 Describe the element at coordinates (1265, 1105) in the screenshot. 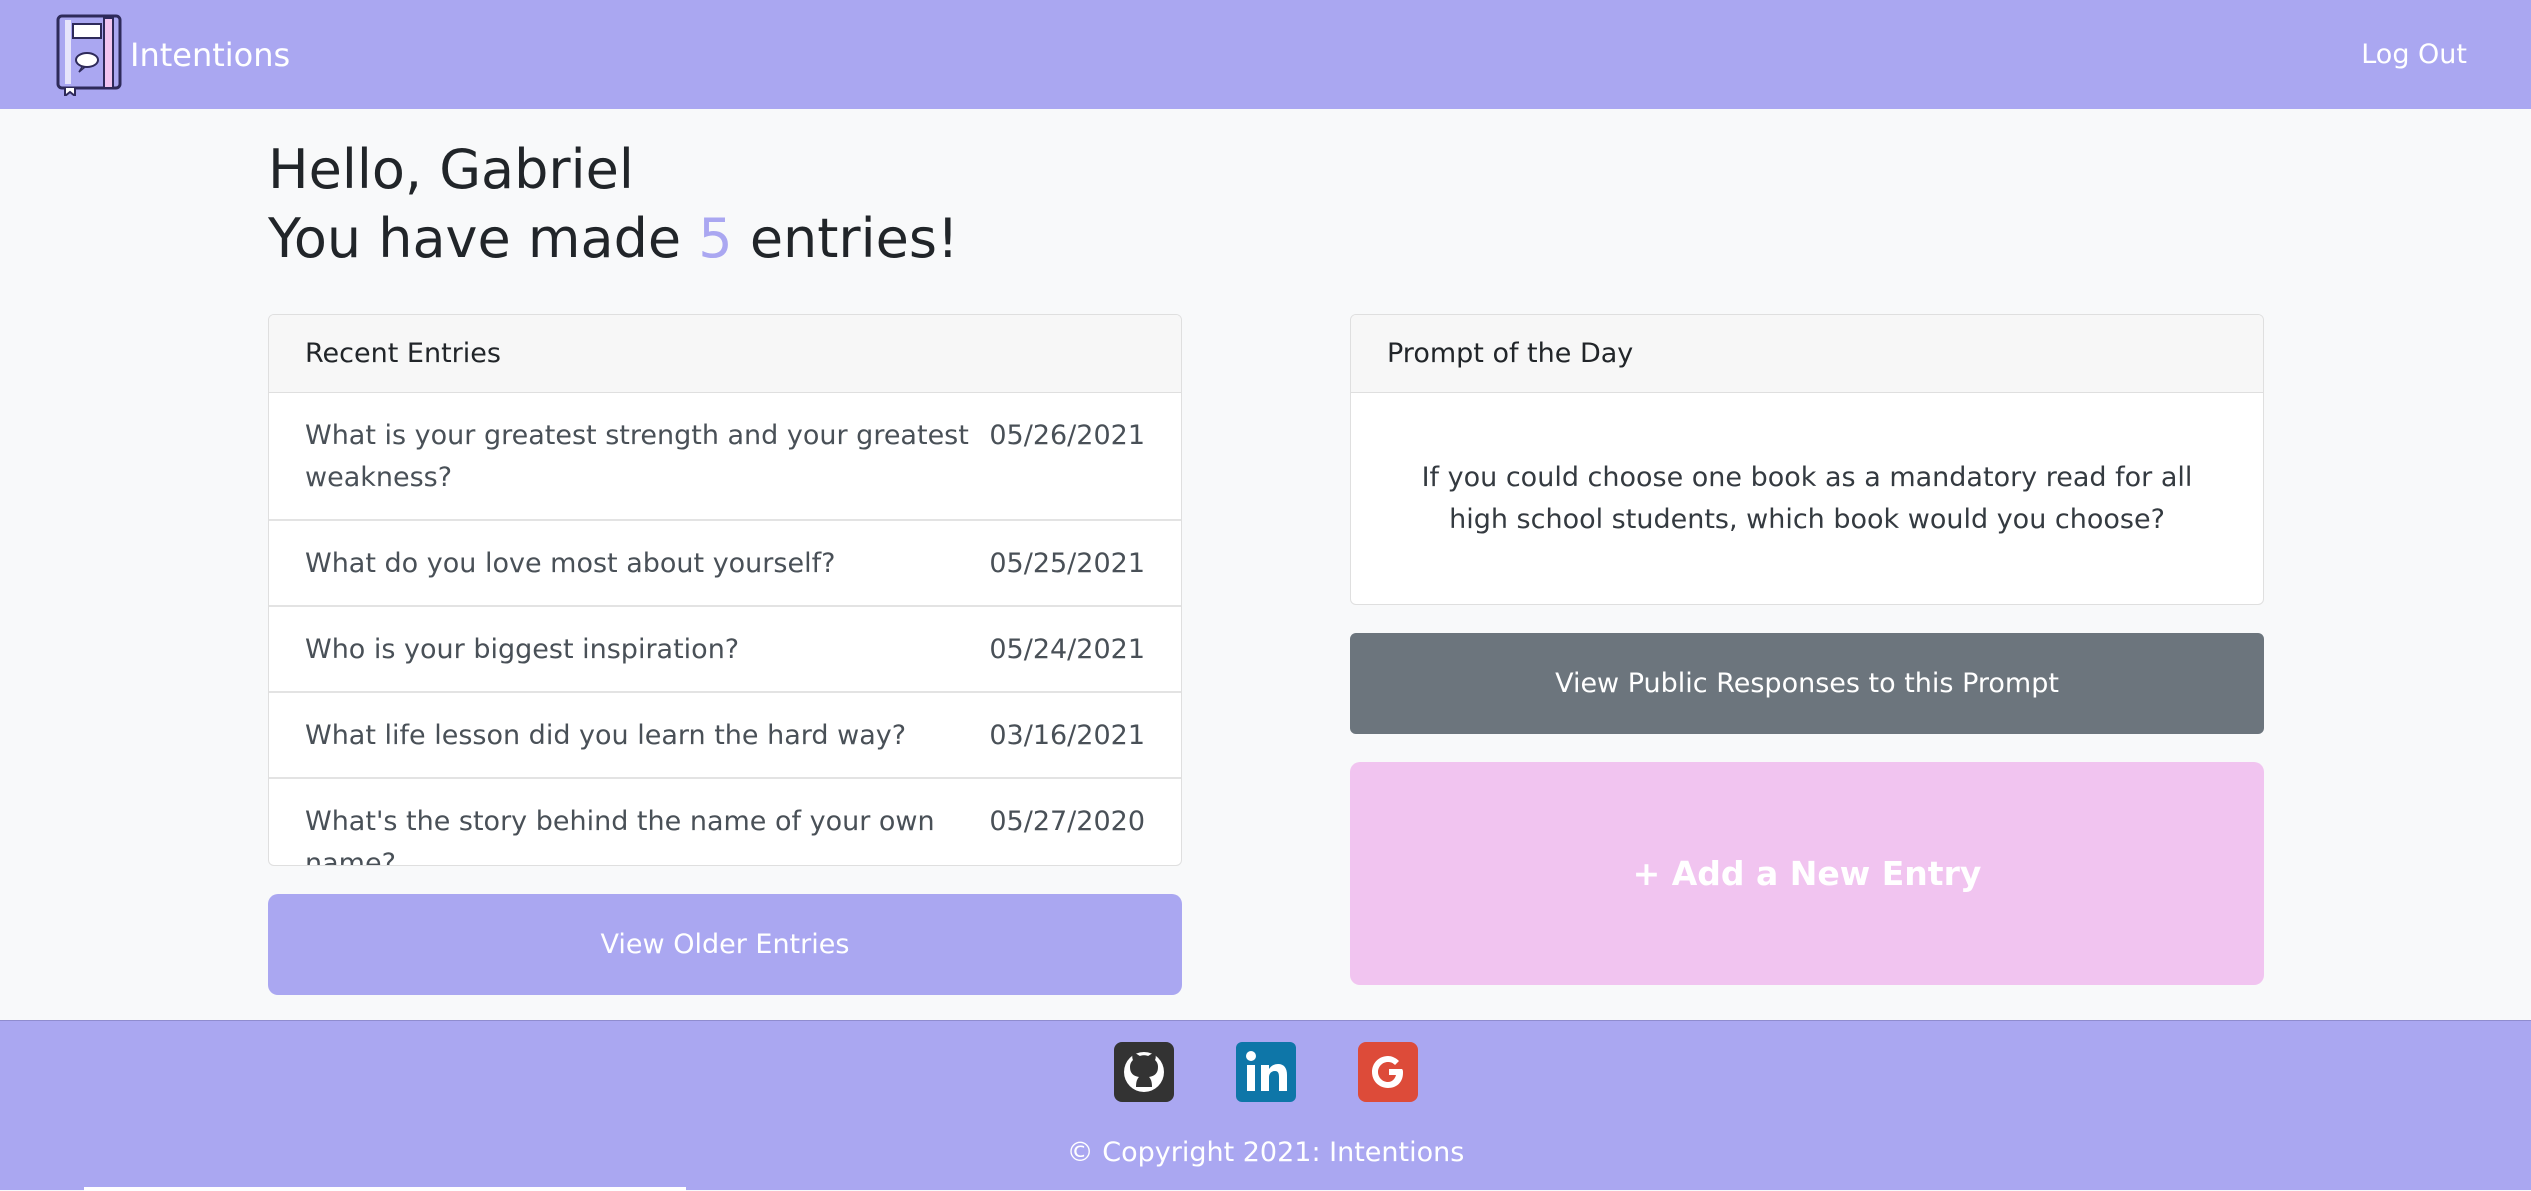

I see `footer: © Copyright 2021: Intentions` at that location.